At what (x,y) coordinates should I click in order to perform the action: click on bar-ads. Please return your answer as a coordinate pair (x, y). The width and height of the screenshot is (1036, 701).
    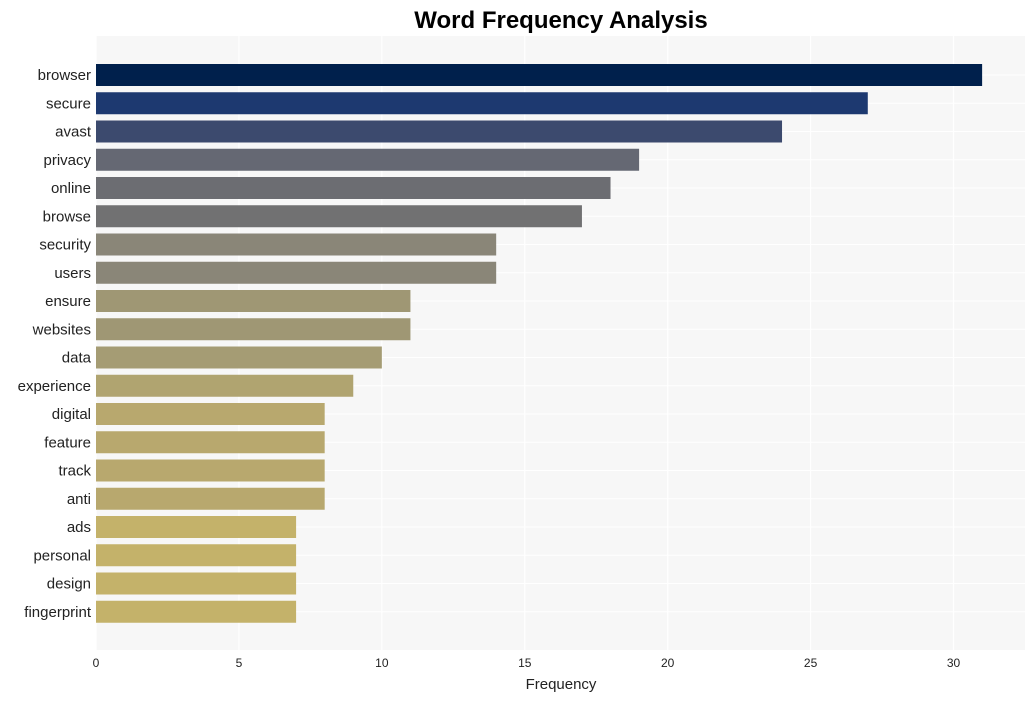
    Looking at the image, I should click on (196, 527).